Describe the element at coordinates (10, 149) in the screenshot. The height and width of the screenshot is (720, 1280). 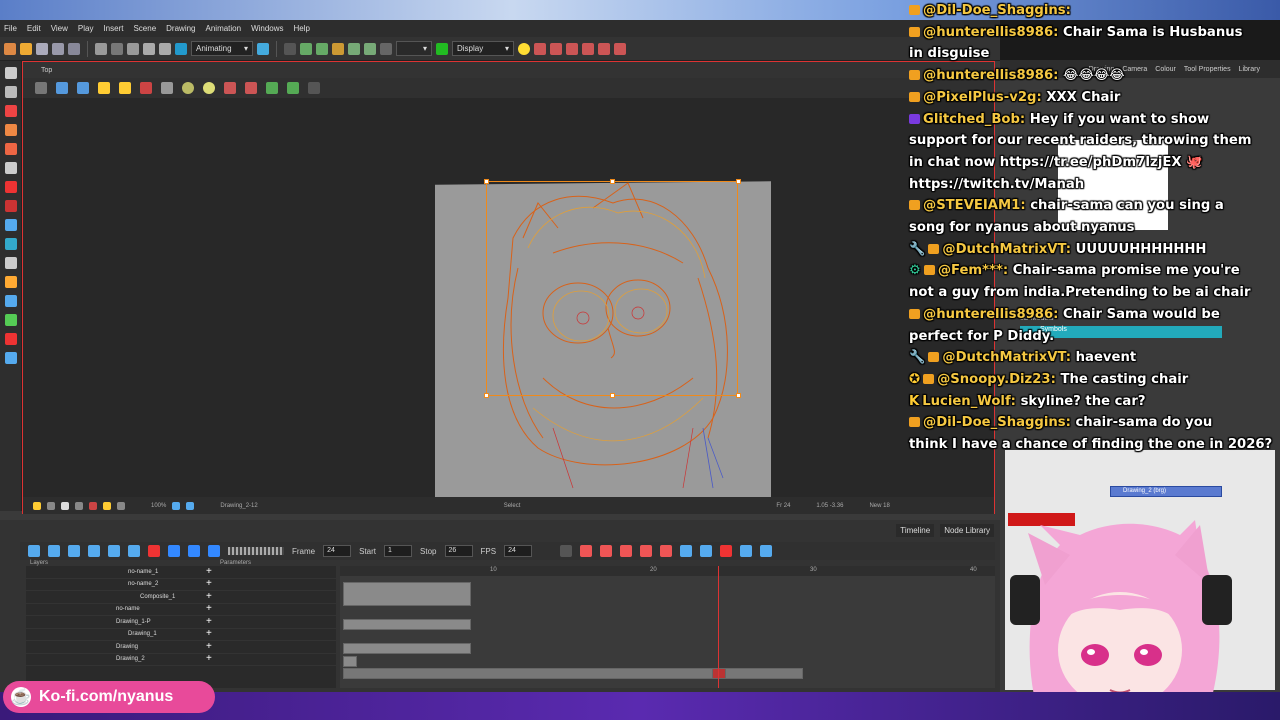
I see `eraser-tool-icon` at that location.